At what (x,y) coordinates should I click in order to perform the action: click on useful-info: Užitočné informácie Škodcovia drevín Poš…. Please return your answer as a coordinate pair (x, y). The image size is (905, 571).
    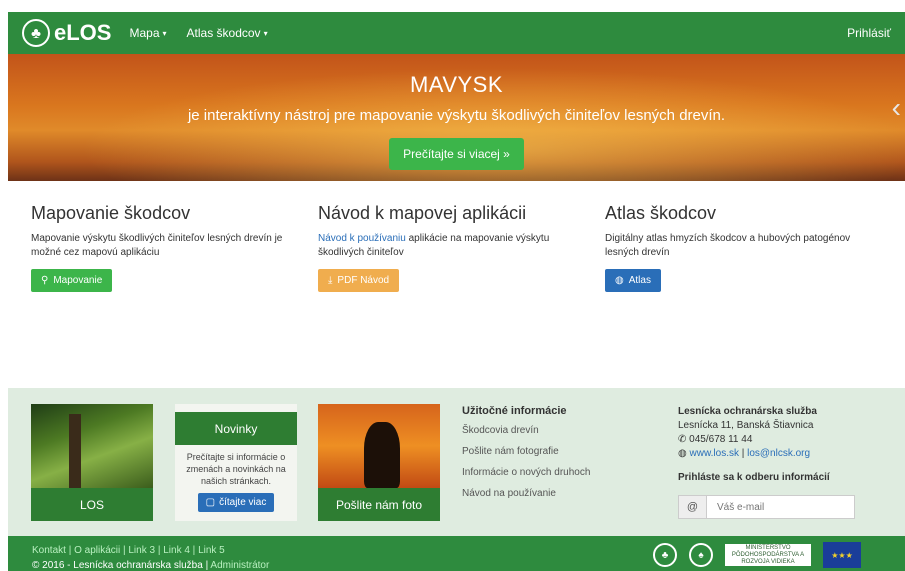
    Looking at the image, I should click on (526, 457).